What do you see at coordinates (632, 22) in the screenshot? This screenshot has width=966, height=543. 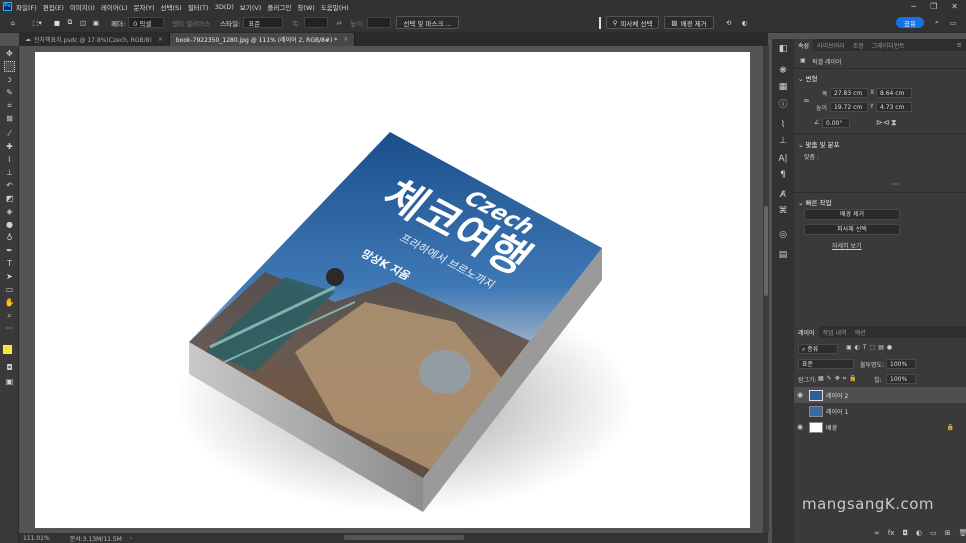 I see `select-subject-button: ⚲ 피사체 선택` at bounding box center [632, 22].